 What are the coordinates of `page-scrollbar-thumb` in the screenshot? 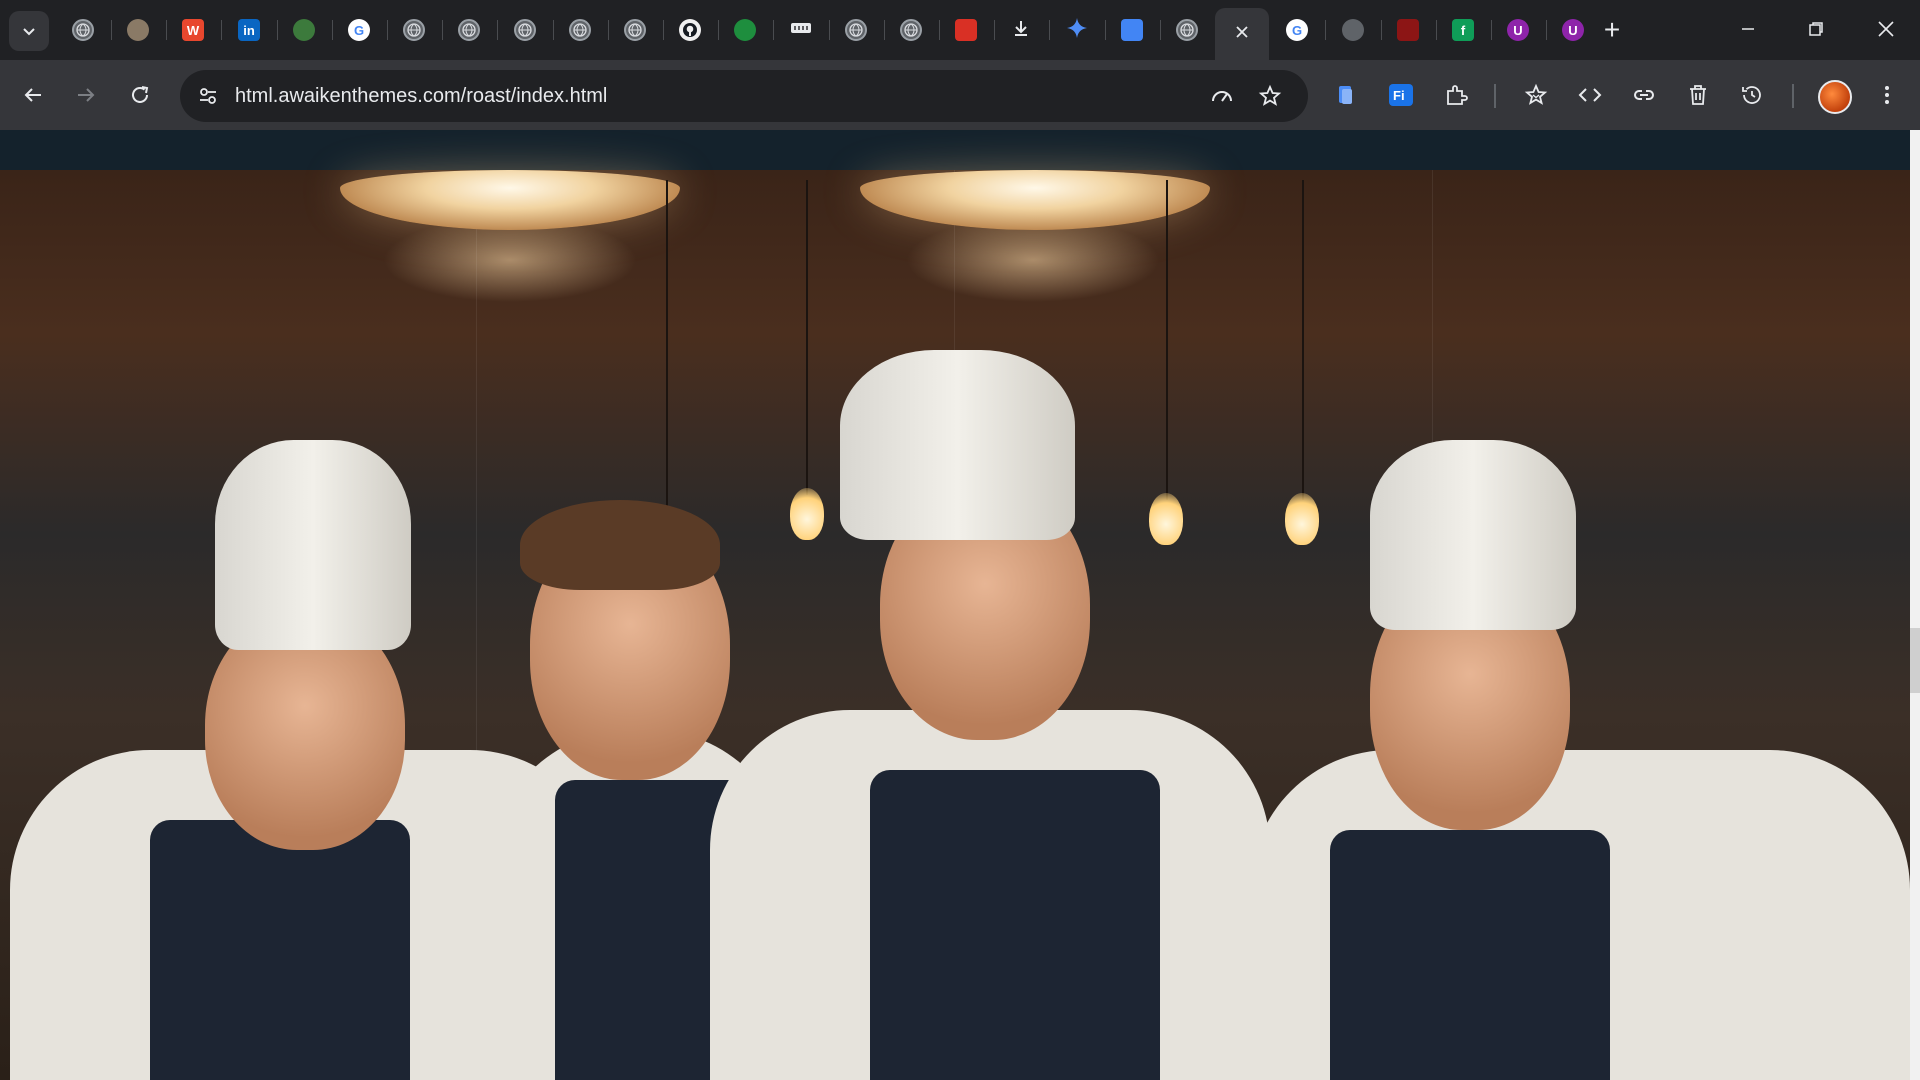 It's located at (1915, 660).